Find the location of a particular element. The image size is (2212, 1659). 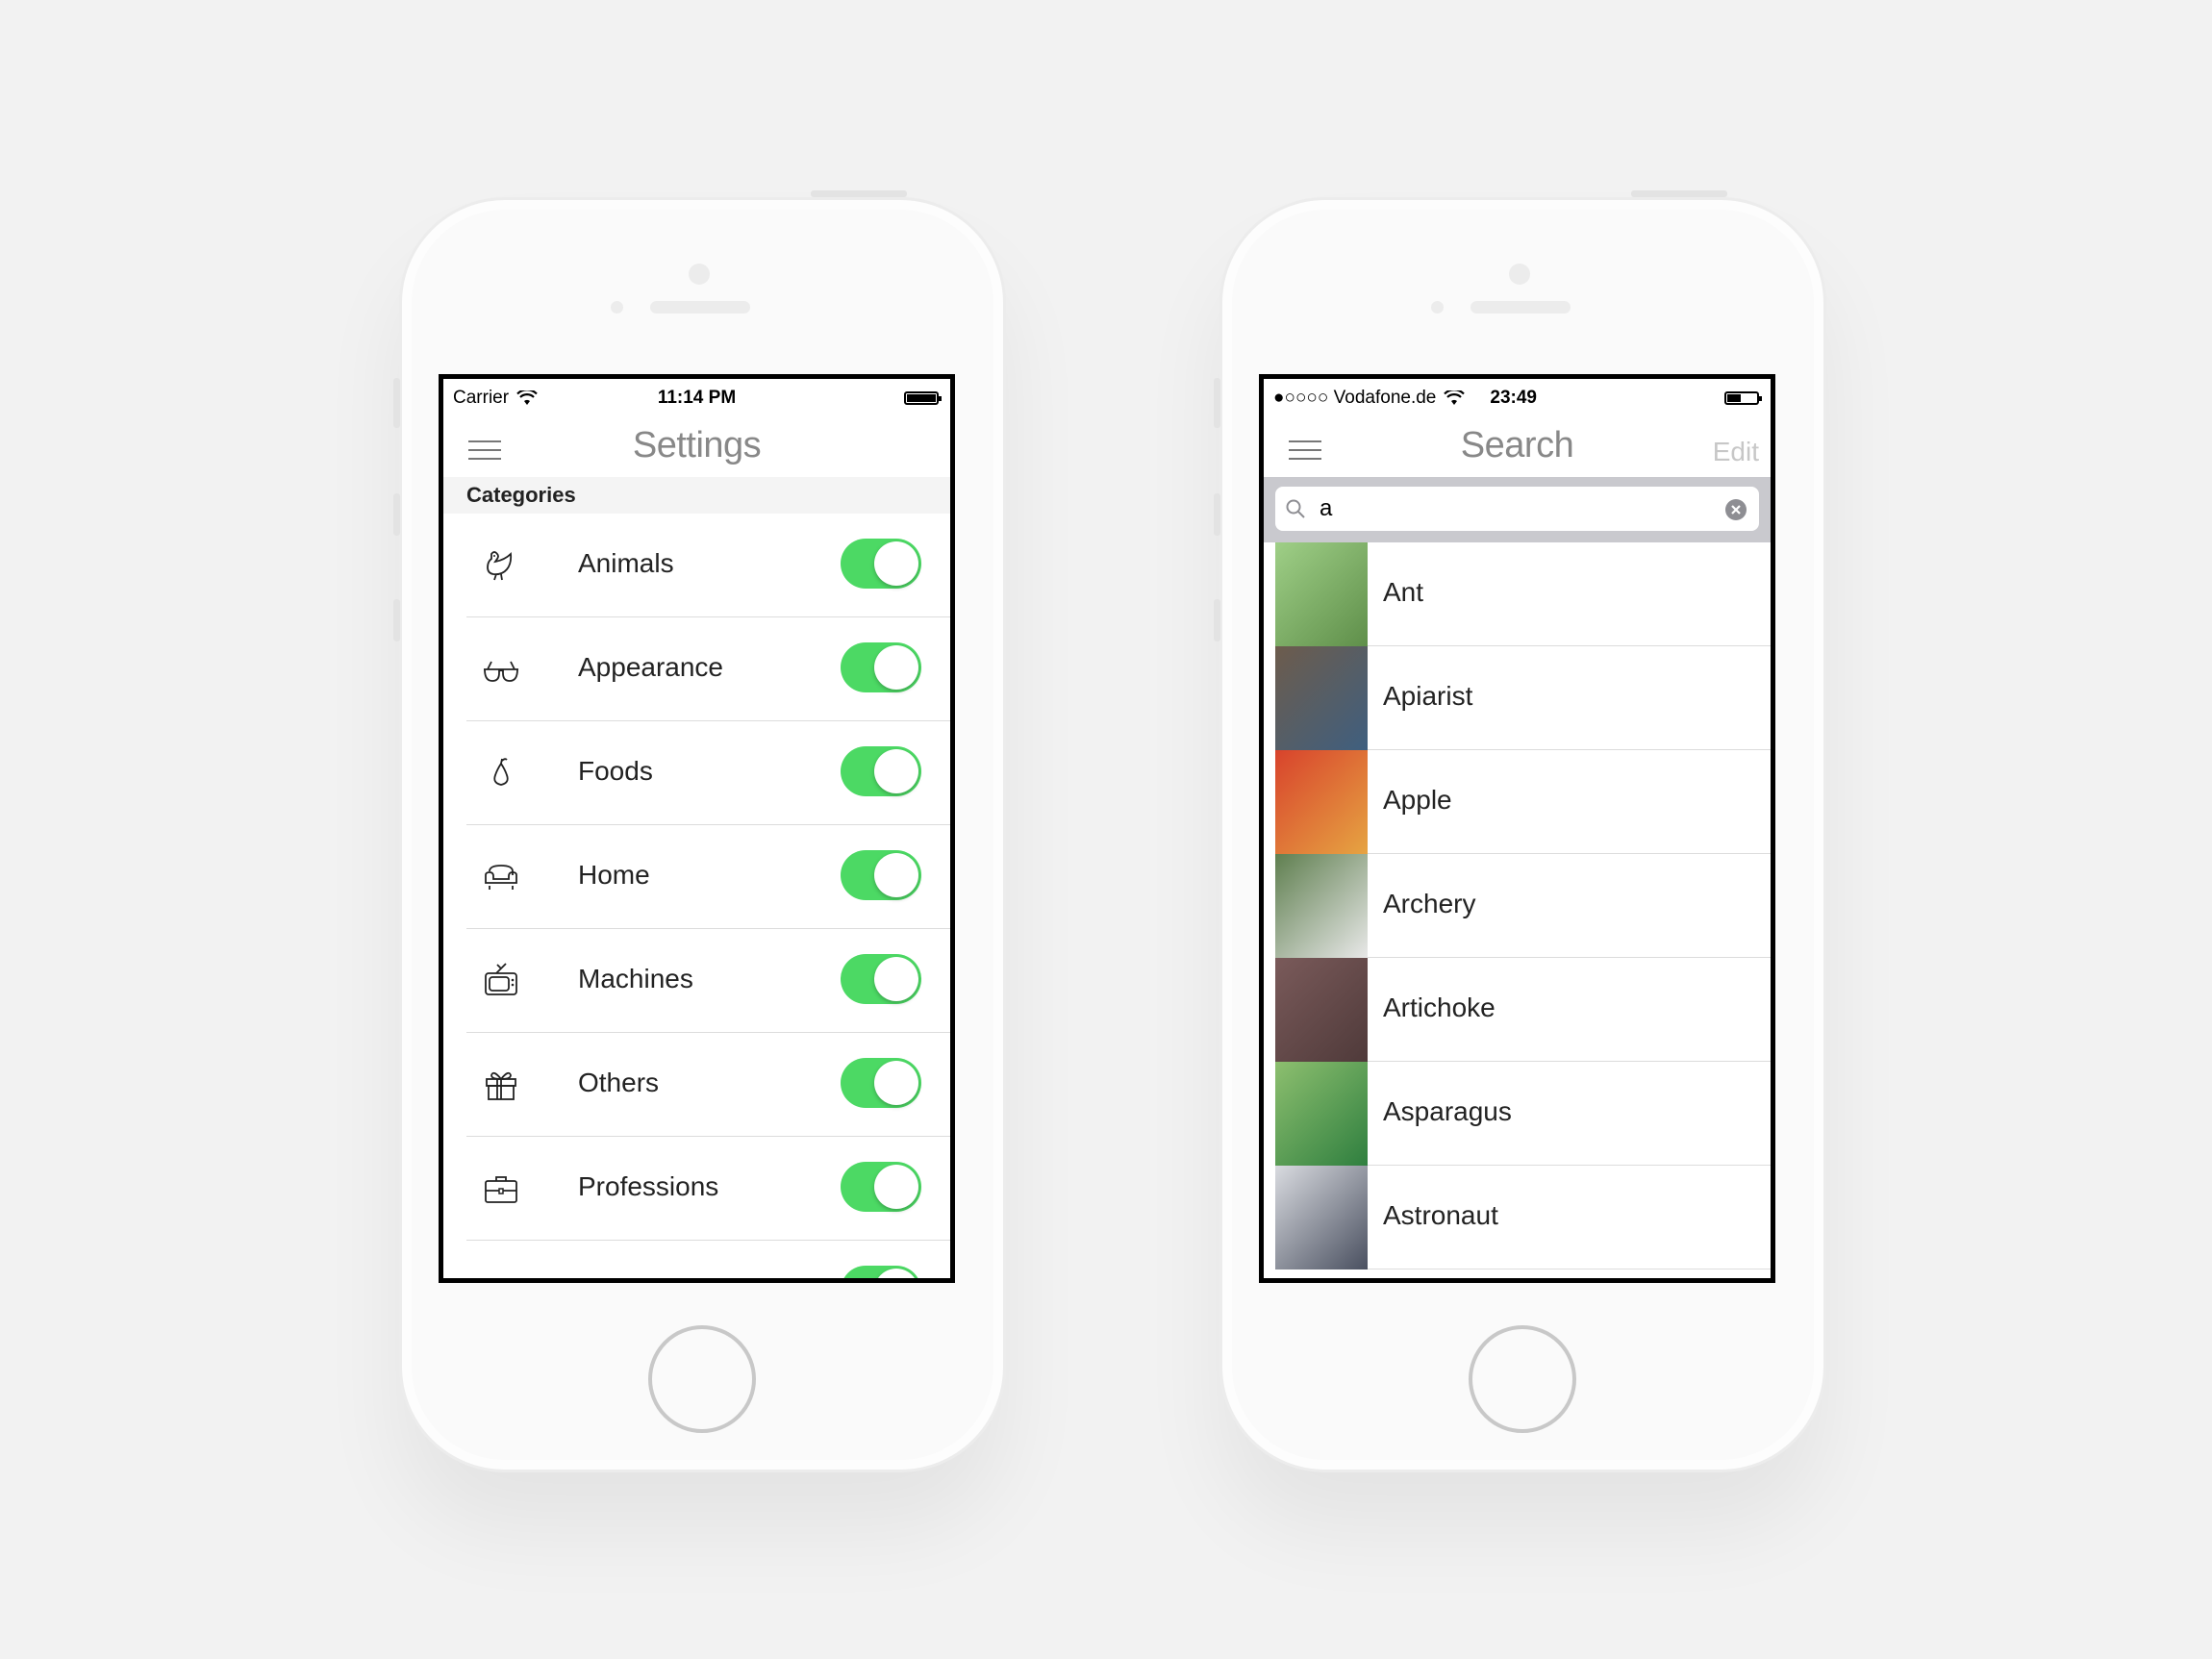

result-label: Ant is located at coordinates (1404, 592).